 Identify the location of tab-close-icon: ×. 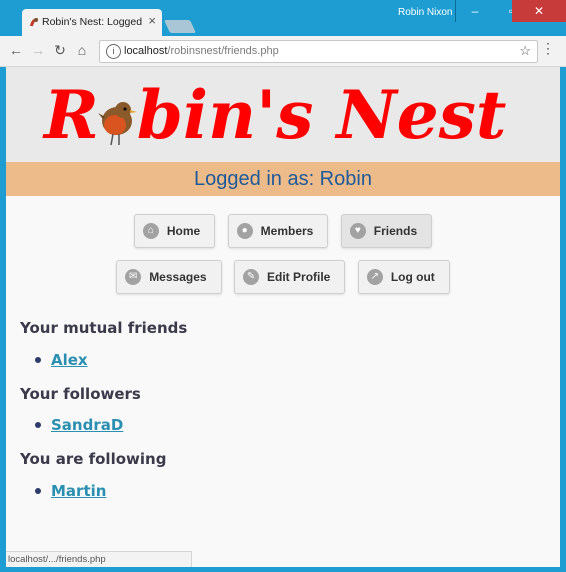
(152, 21).